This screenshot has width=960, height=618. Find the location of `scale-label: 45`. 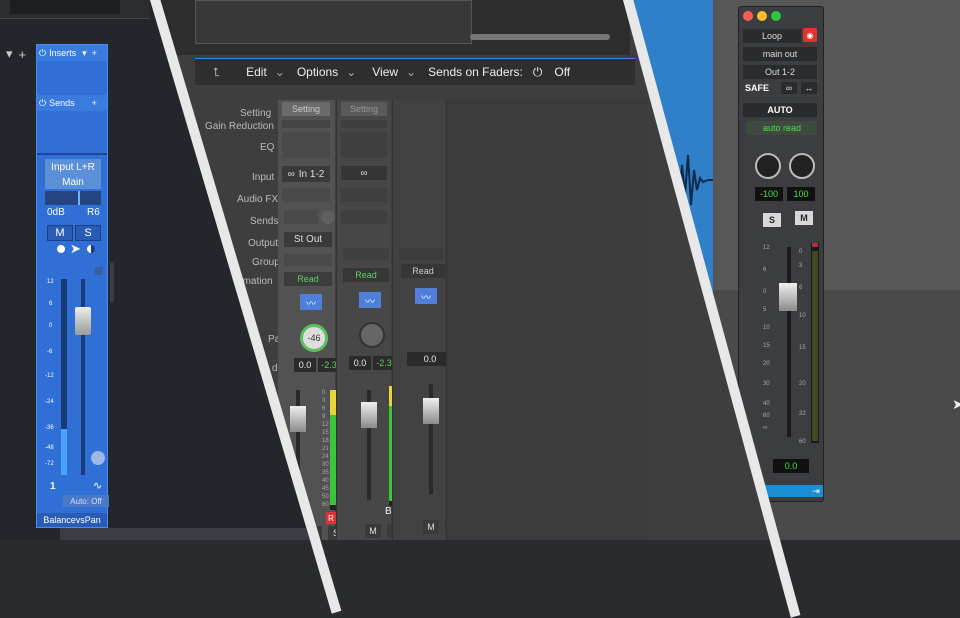

scale-label: 45 is located at coordinates (325, 489).